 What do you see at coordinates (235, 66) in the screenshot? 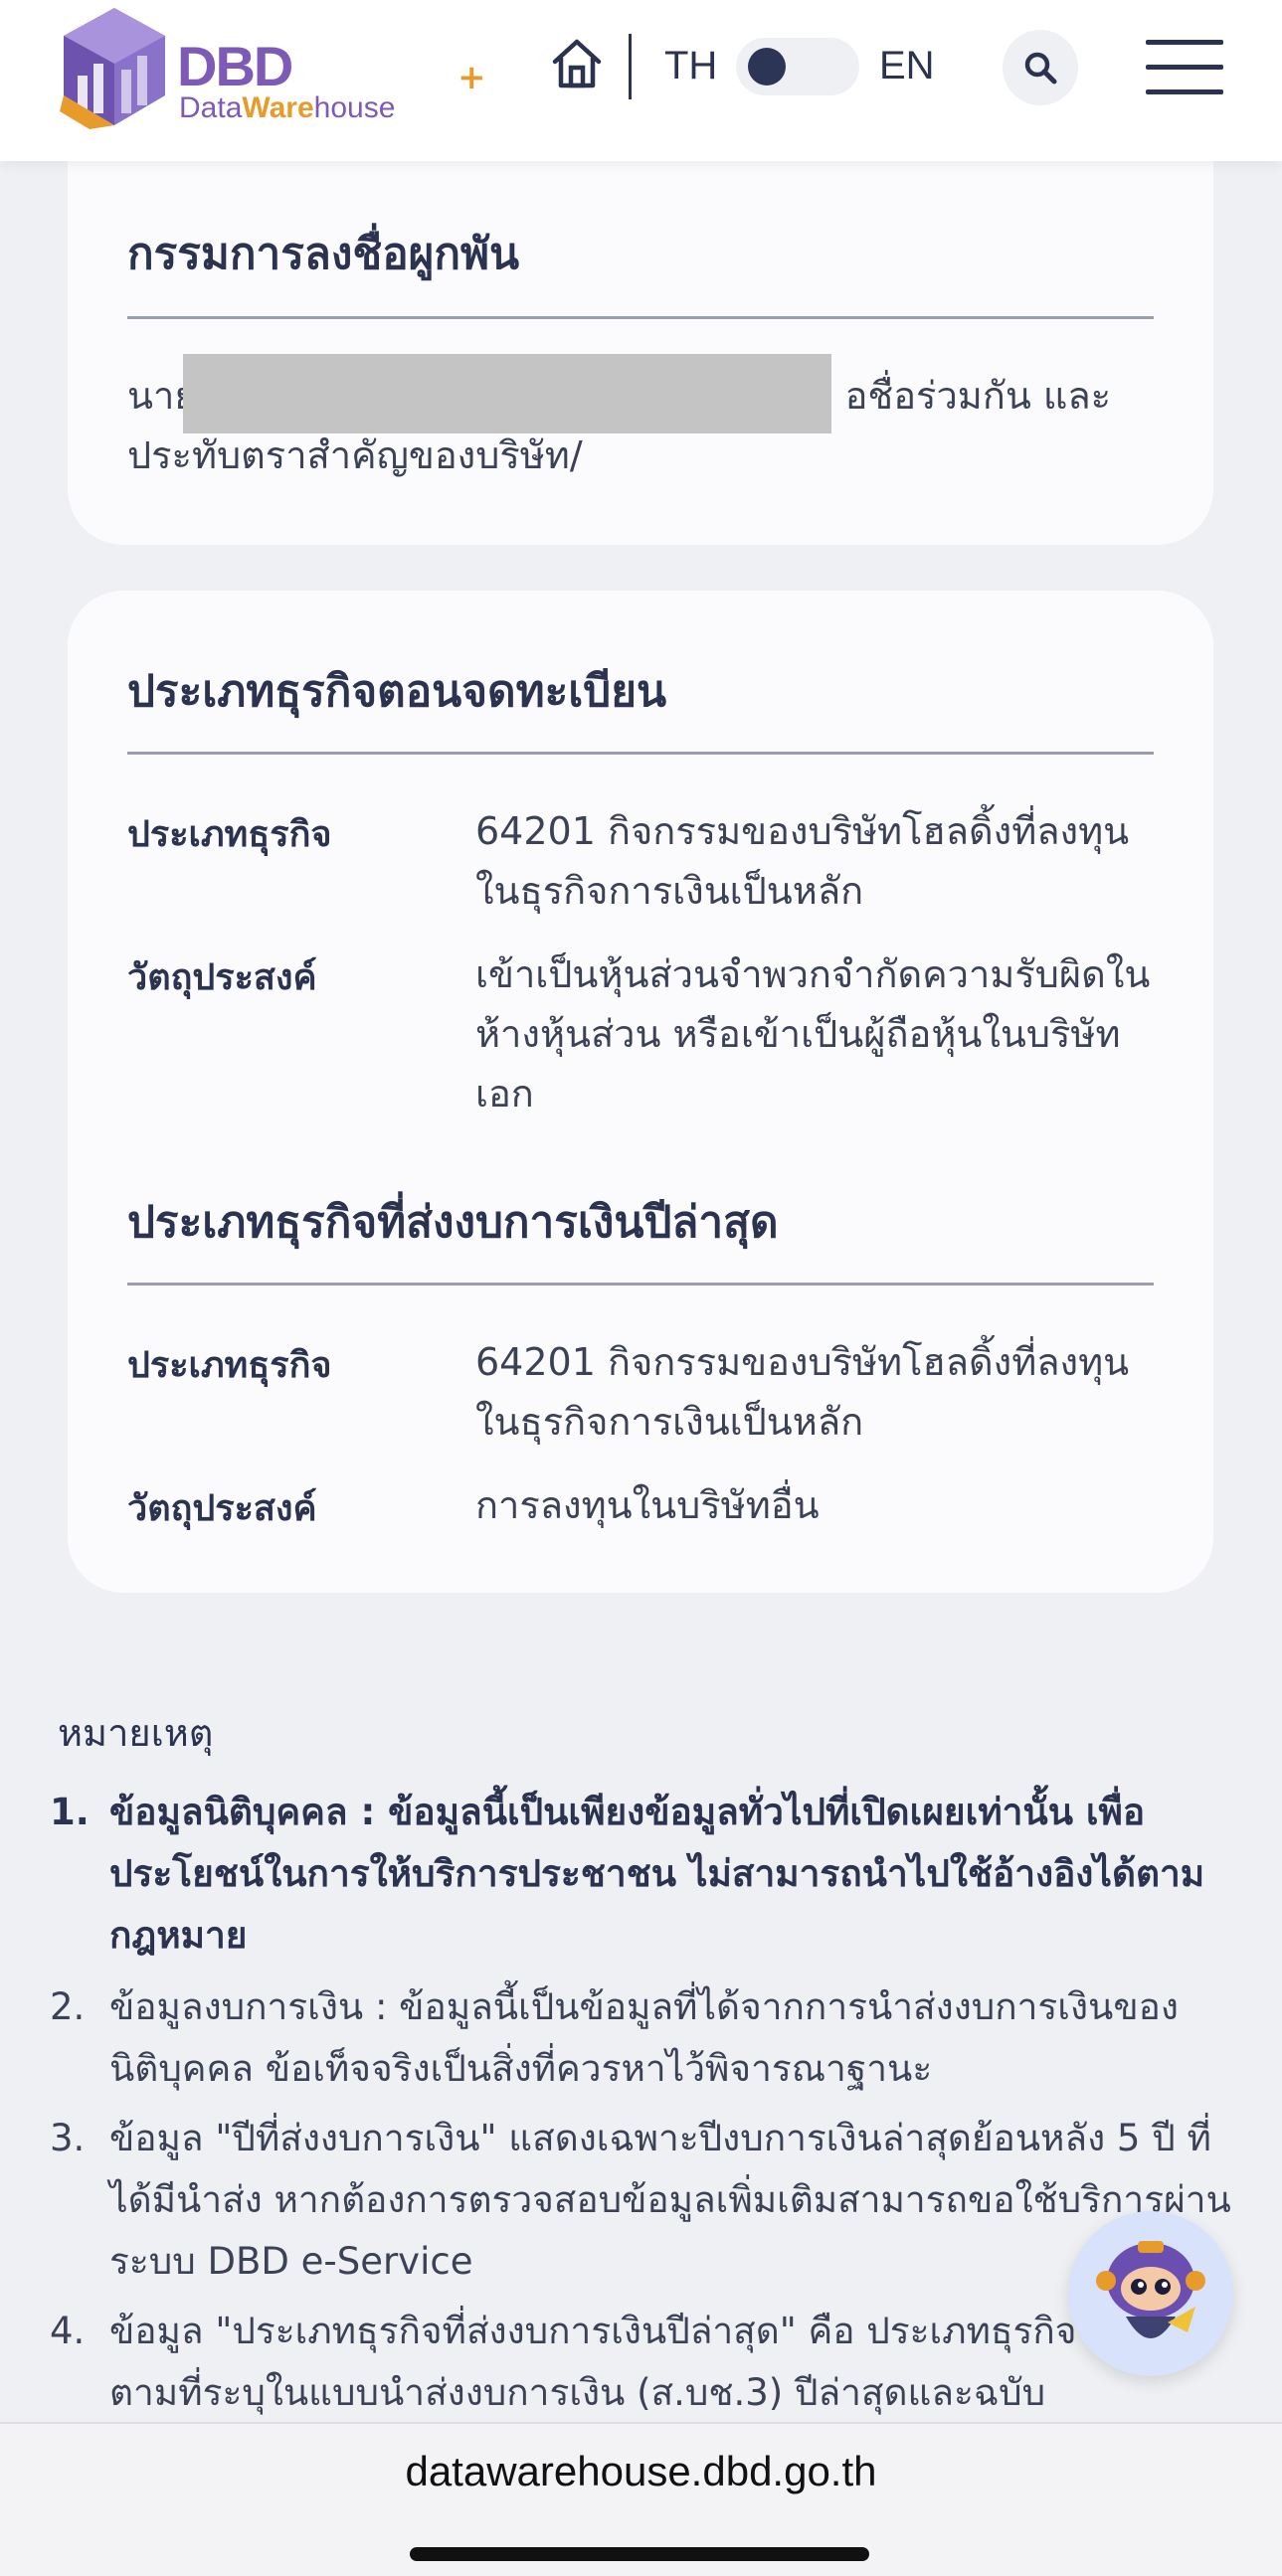
I see `logo-dbd-text: DBD` at bounding box center [235, 66].